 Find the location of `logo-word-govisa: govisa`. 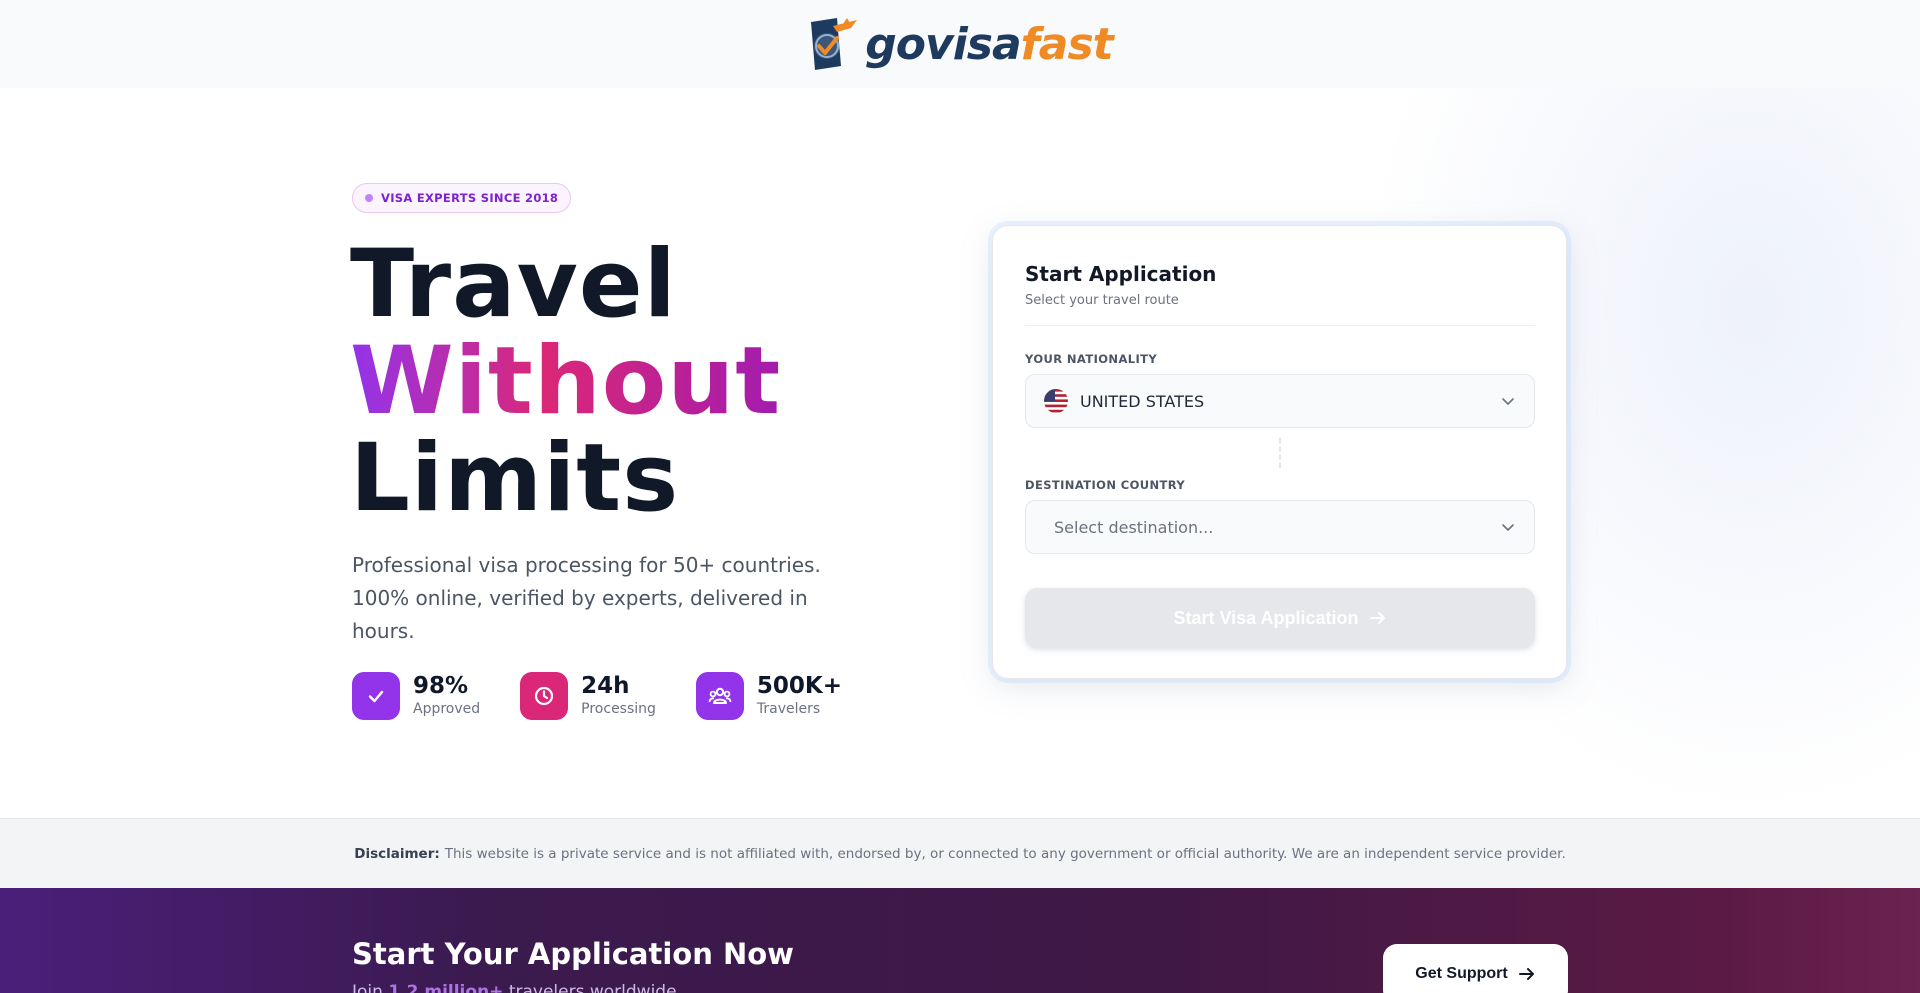

logo-word-govisa: govisa is located at coordinates (943, 44).